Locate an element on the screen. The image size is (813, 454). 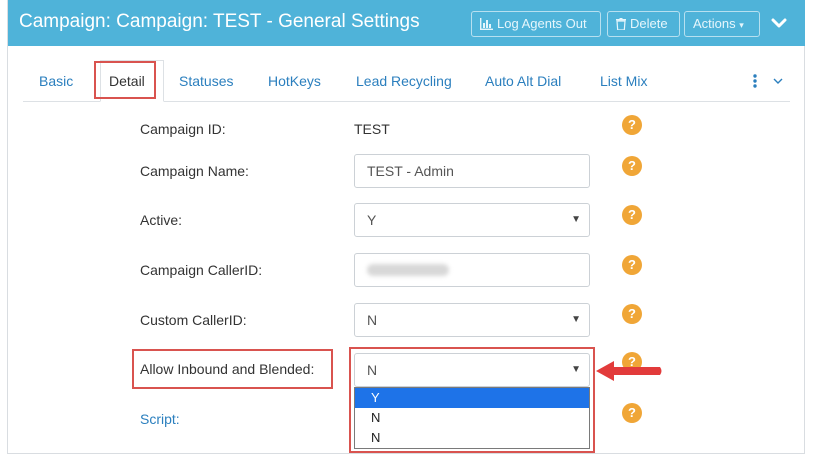
delete-button: Delete is located at coordinates (643, 24).